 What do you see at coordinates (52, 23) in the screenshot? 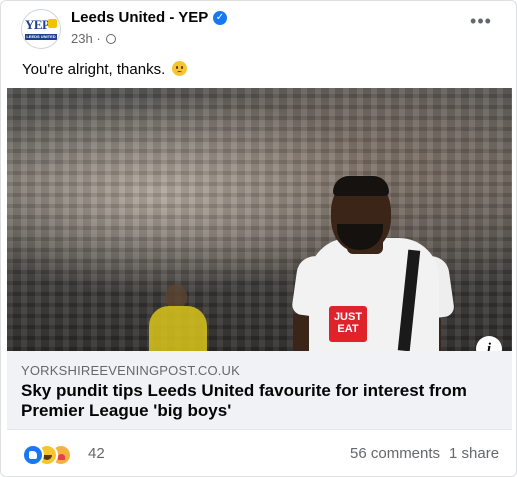
I see `avatar-logo-mark` at bounding box center [52, 23].